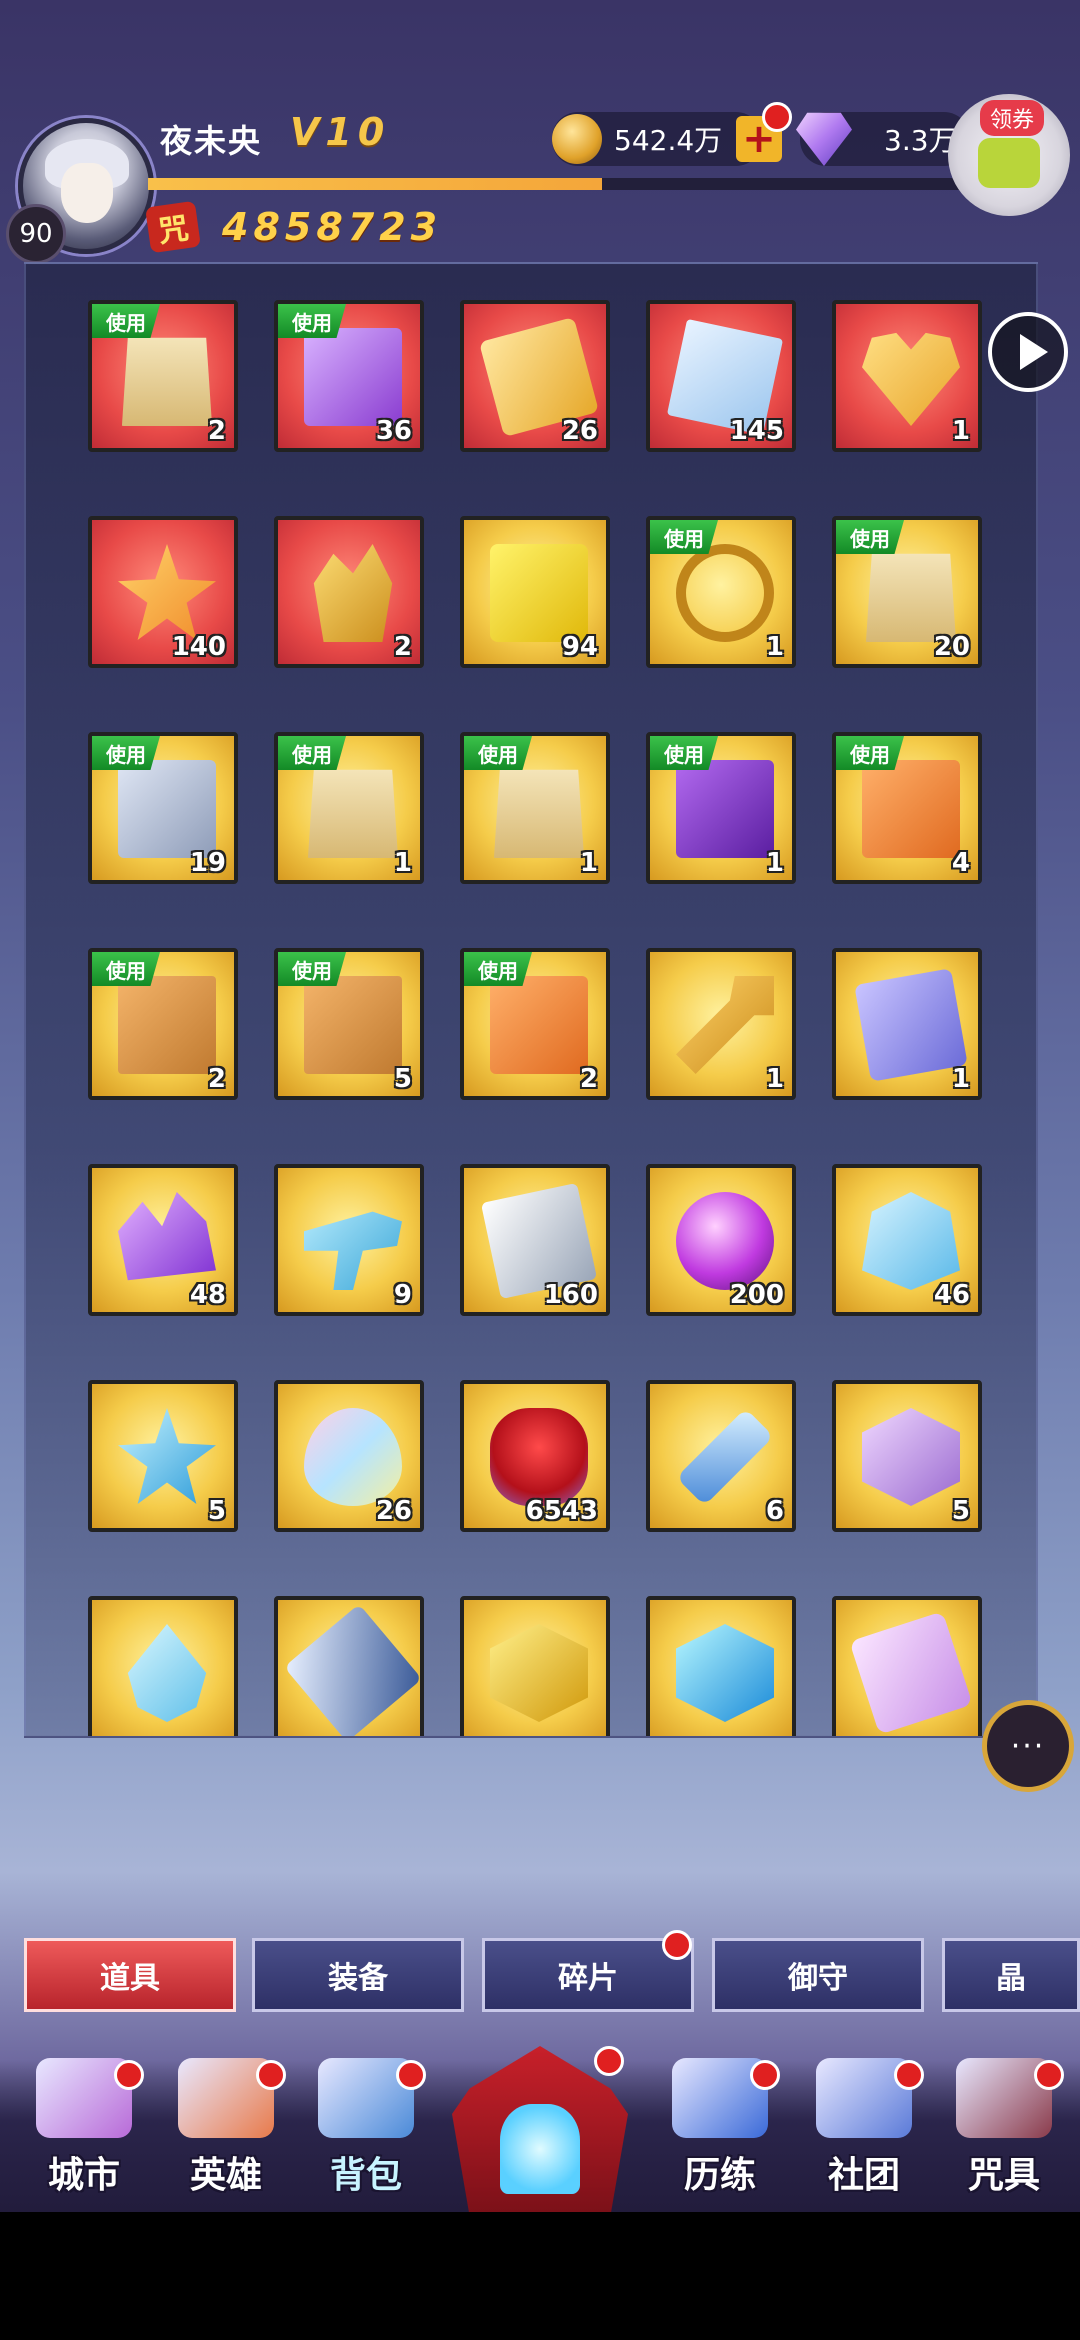 The image size is (1080, 2340). Describe the element at coordinates (539, 1673) in the screenshot. I see `gold-cube-icon` at that location.